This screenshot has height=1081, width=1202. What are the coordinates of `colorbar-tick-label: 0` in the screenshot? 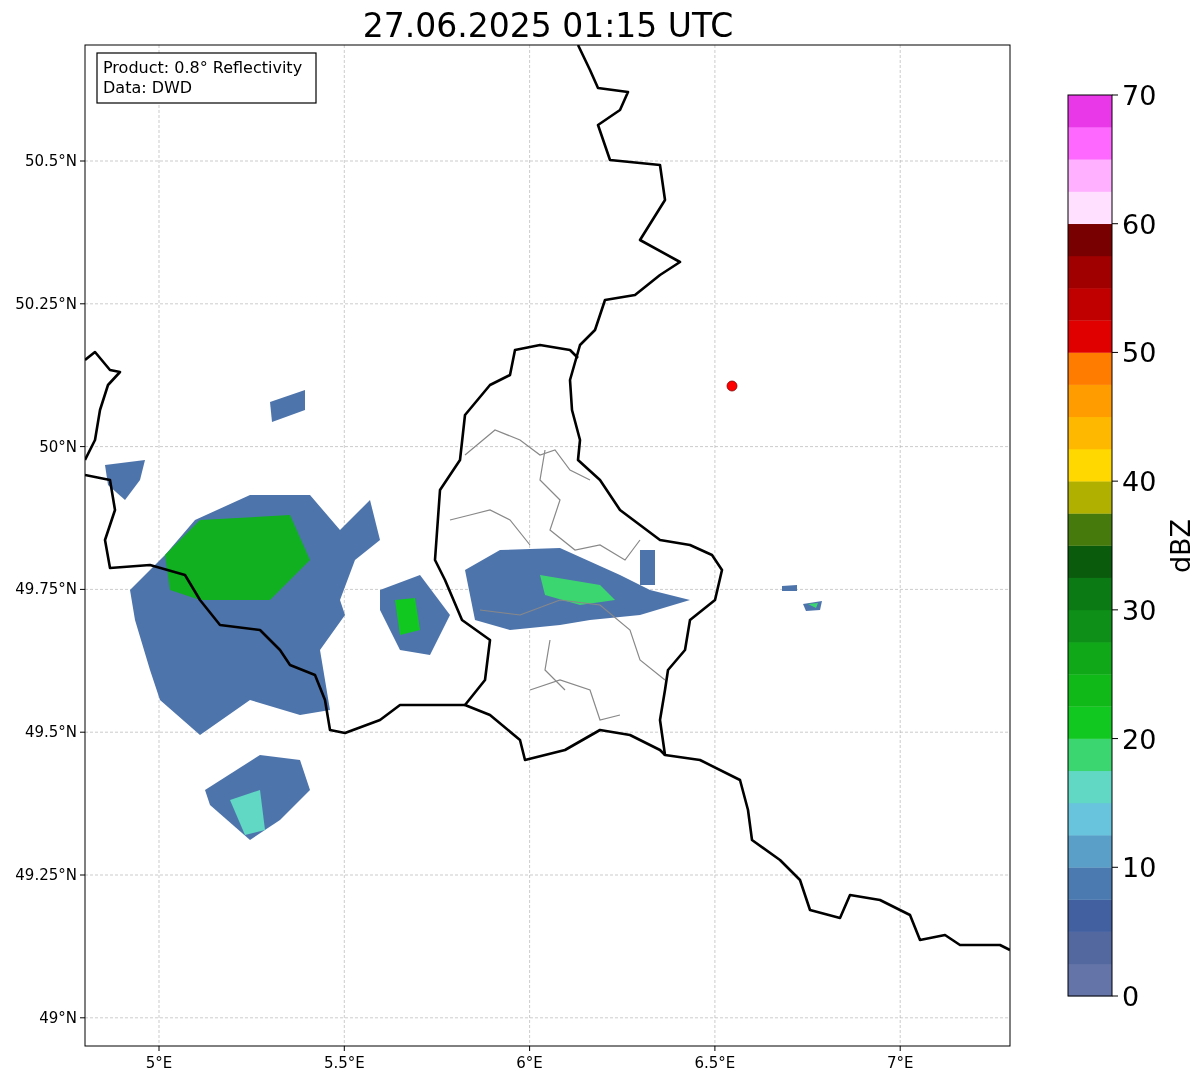 It's located at (1131, 996).